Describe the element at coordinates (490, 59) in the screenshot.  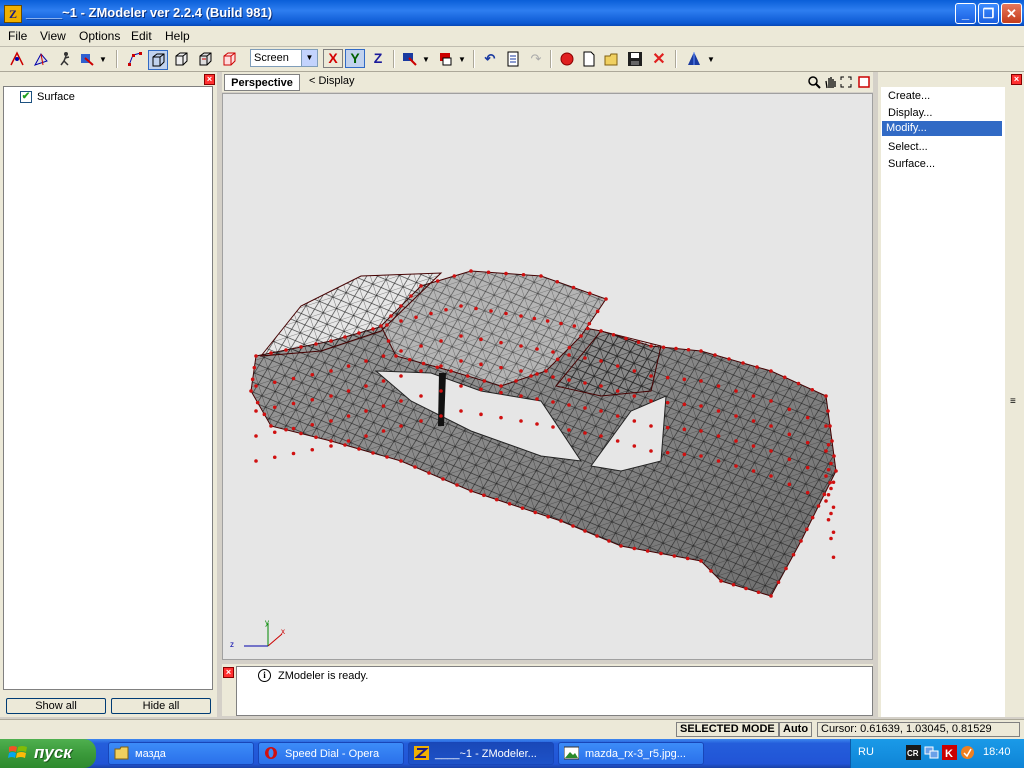
I see `undo-icon: ↶` at that location.